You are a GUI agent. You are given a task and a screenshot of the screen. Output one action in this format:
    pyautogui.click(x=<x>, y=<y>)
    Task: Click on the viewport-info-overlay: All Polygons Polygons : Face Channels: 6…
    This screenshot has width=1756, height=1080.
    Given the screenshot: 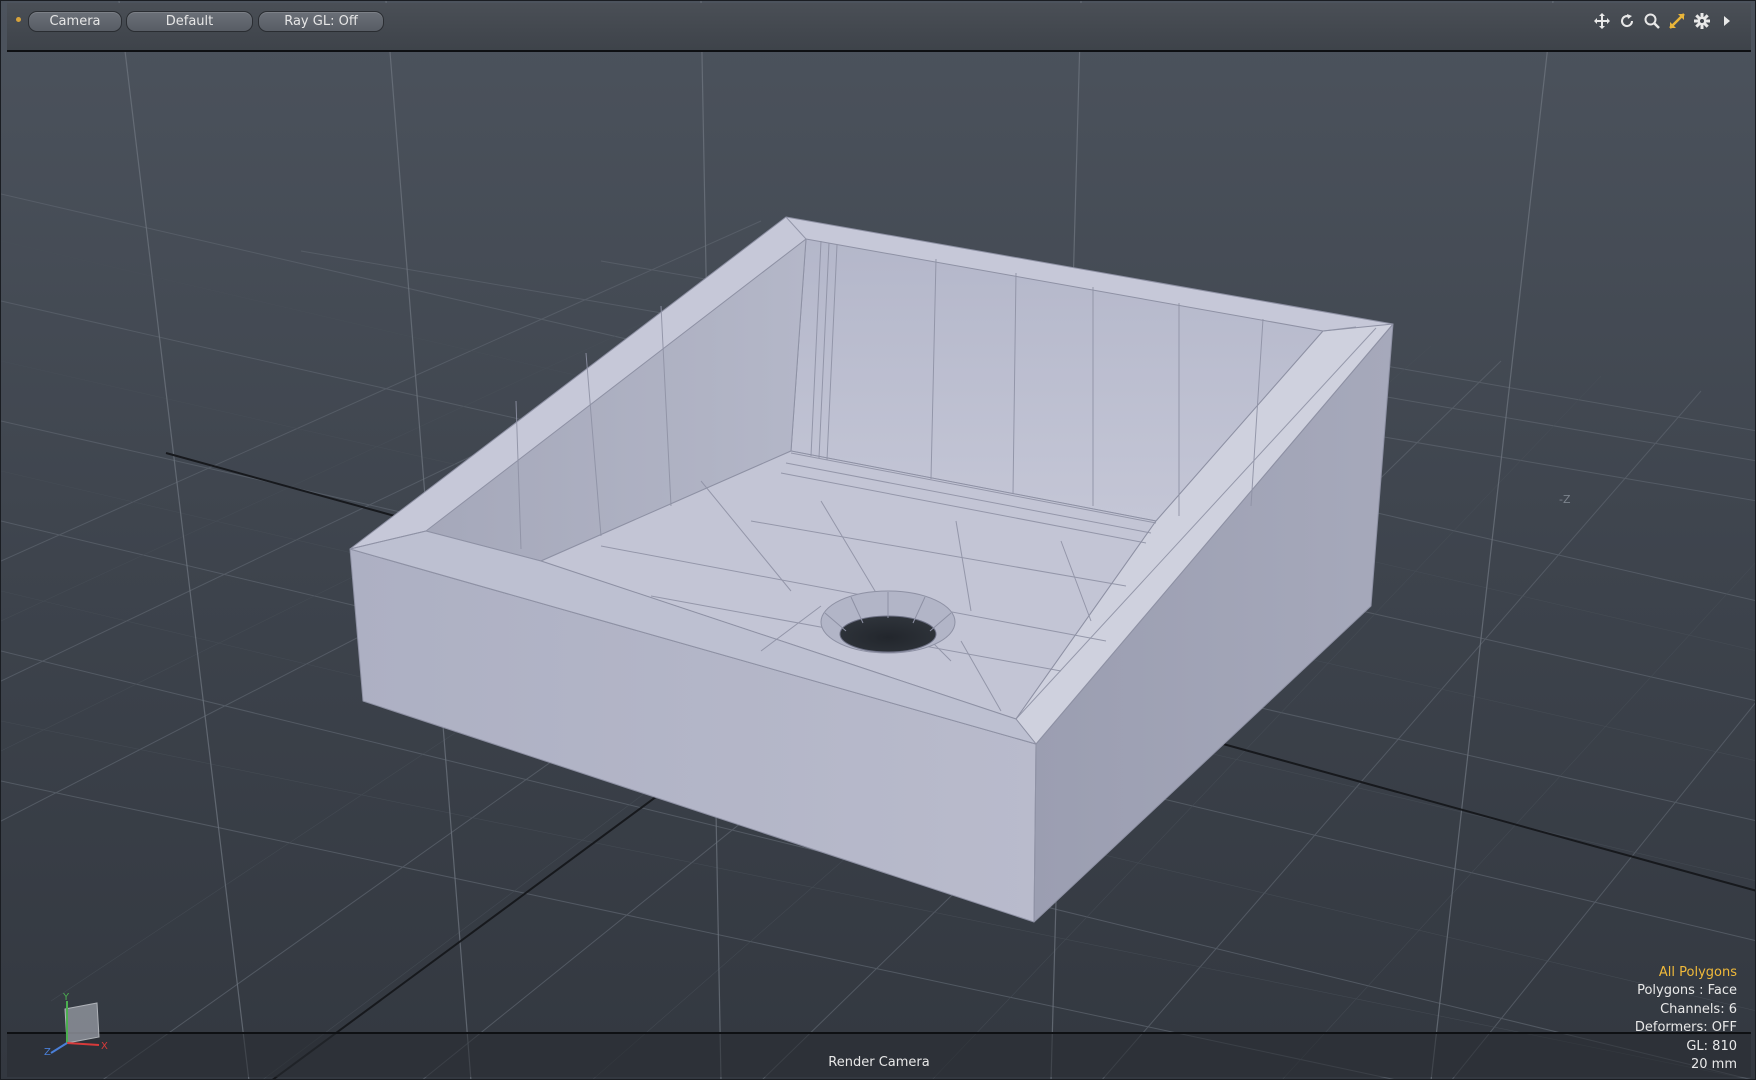 What is the action you would take?
    pyautogui.click(x=1686, y=1019)
    